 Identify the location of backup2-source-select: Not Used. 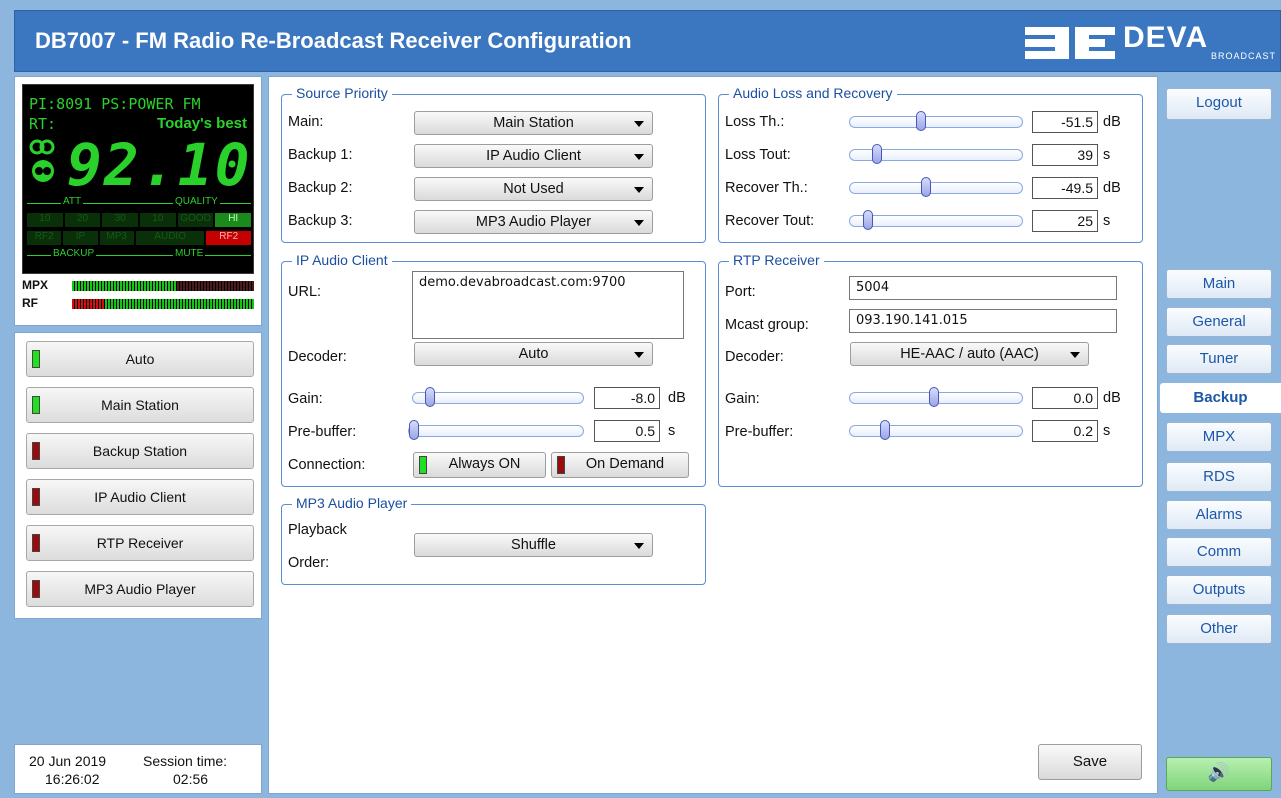
(533, 189).